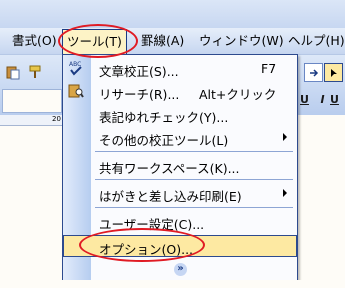 The width and height of the screenshot is (345, 288). Describe the element at coordinates (238, 94) in the screenshot. I see `shortcut-label: Alt+クリック` at that location.